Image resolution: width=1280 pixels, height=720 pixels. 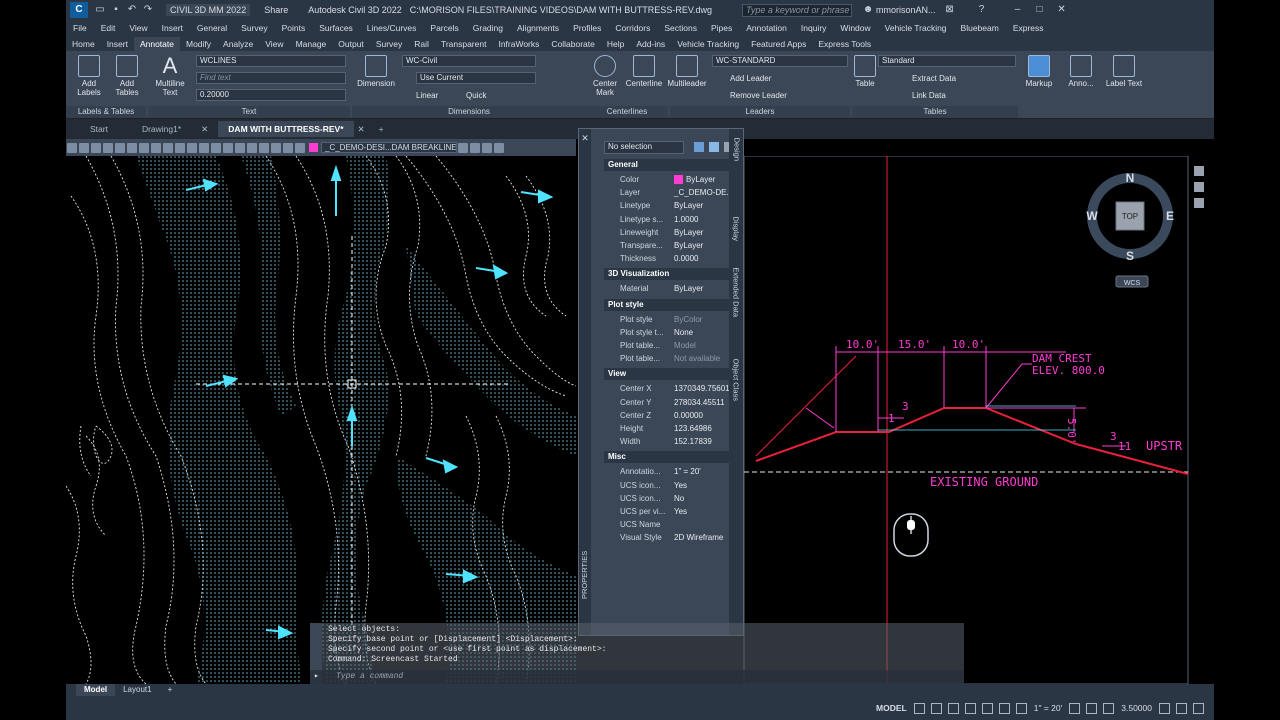 I want to click on snap-icon, so click(x=936, y=708).